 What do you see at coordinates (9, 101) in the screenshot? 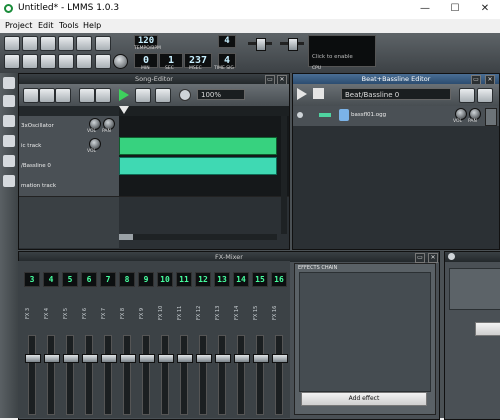
I see `my-samples-icon` at bounding box center [9, 101].